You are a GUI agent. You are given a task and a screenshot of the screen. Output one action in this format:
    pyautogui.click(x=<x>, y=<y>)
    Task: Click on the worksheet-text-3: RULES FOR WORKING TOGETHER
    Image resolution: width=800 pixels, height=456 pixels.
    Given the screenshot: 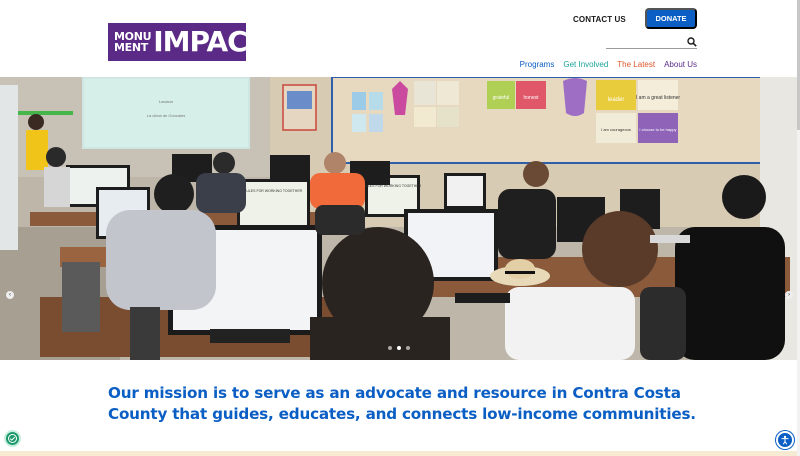 What is the action you would take?
    pyautogui.click(x=273, y=191)
    